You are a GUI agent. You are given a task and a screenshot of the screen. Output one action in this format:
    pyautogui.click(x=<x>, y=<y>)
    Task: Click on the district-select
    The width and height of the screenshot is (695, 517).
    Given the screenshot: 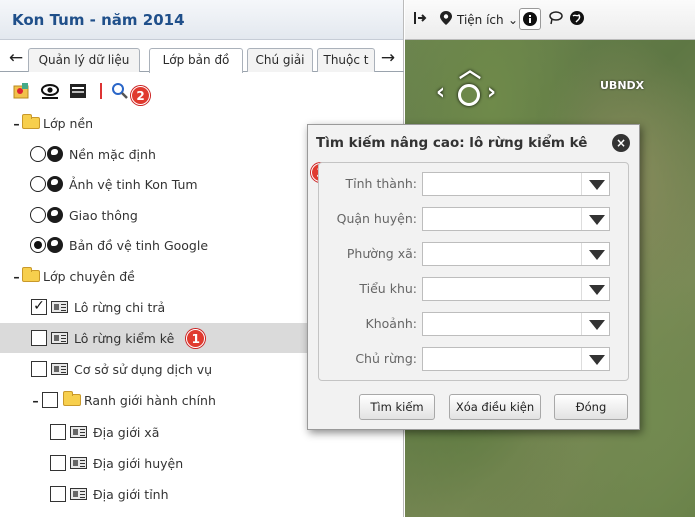 What is the action you would take?
    pyautogui.click(x=516, y=219)
    